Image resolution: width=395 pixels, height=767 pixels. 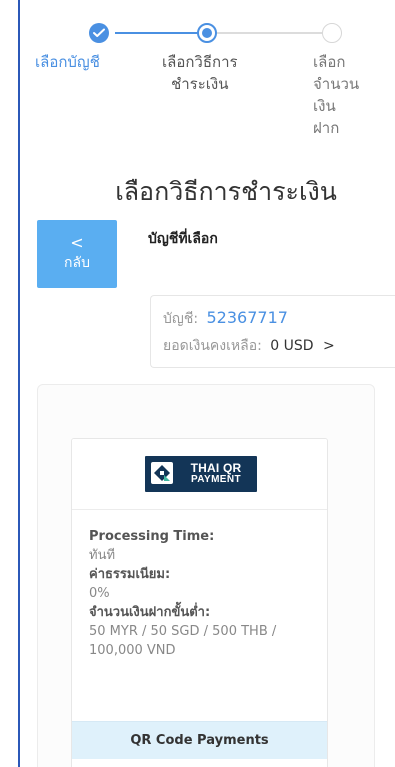 What do you see at coordinates (130, 574) in the screenshot?
I see `fee-label: ค่าธรรมเนียม:` at bounding box center [130, 574].